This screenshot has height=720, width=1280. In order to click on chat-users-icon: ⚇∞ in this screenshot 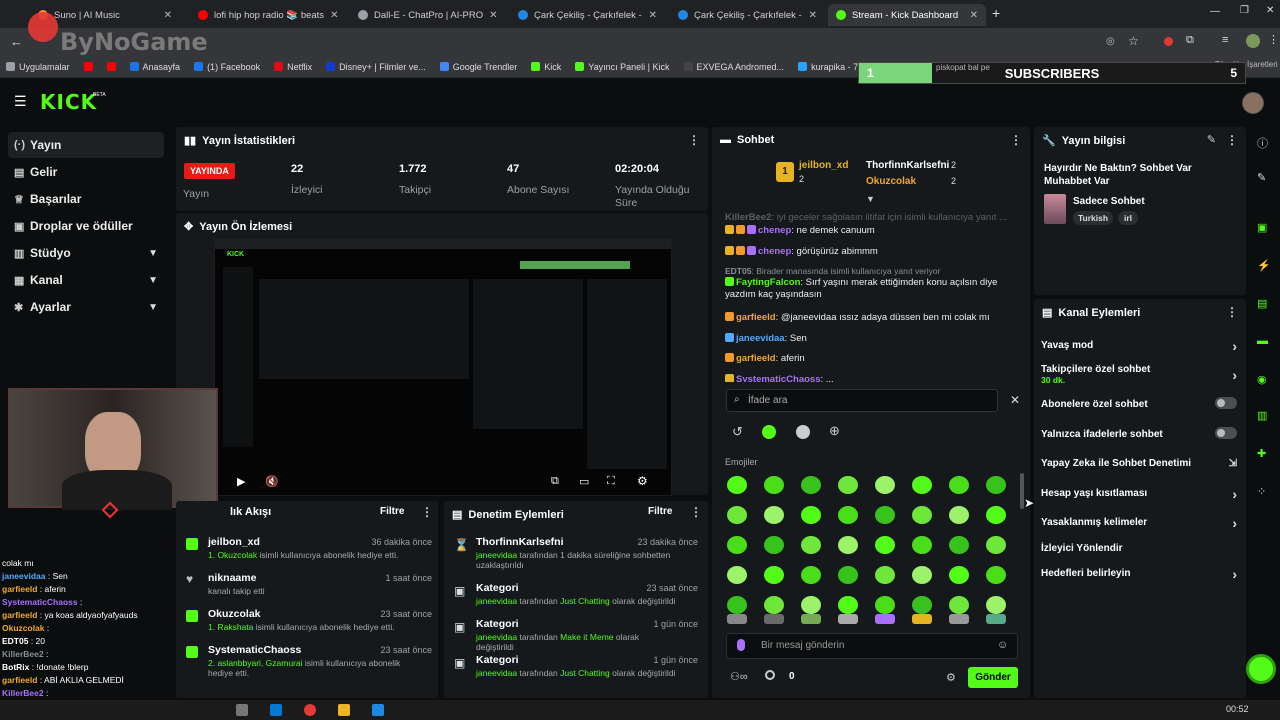, I will do `click(739, 676)`.